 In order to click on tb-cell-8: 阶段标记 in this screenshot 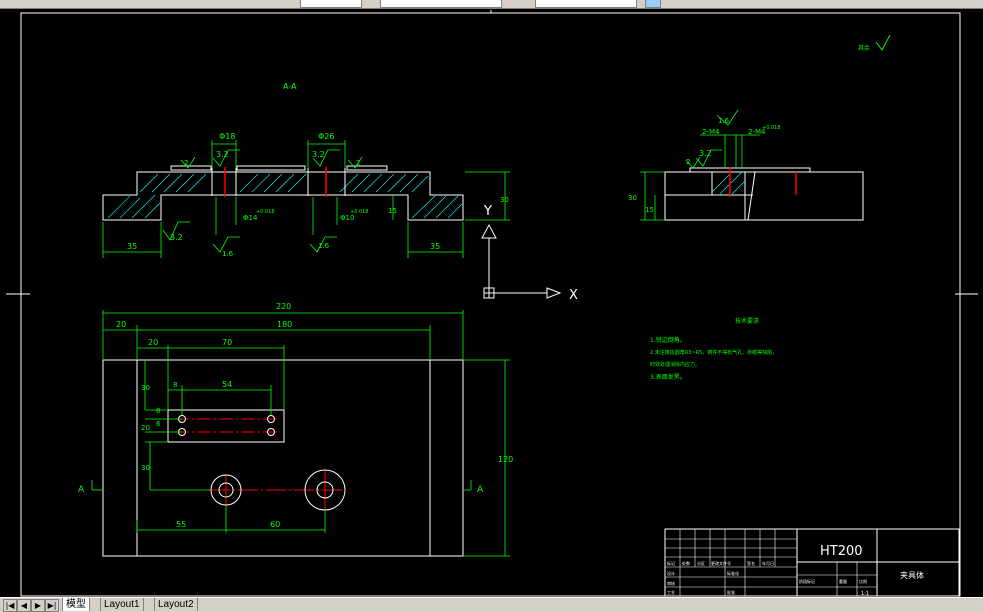, I will do `click(807, 581)`.